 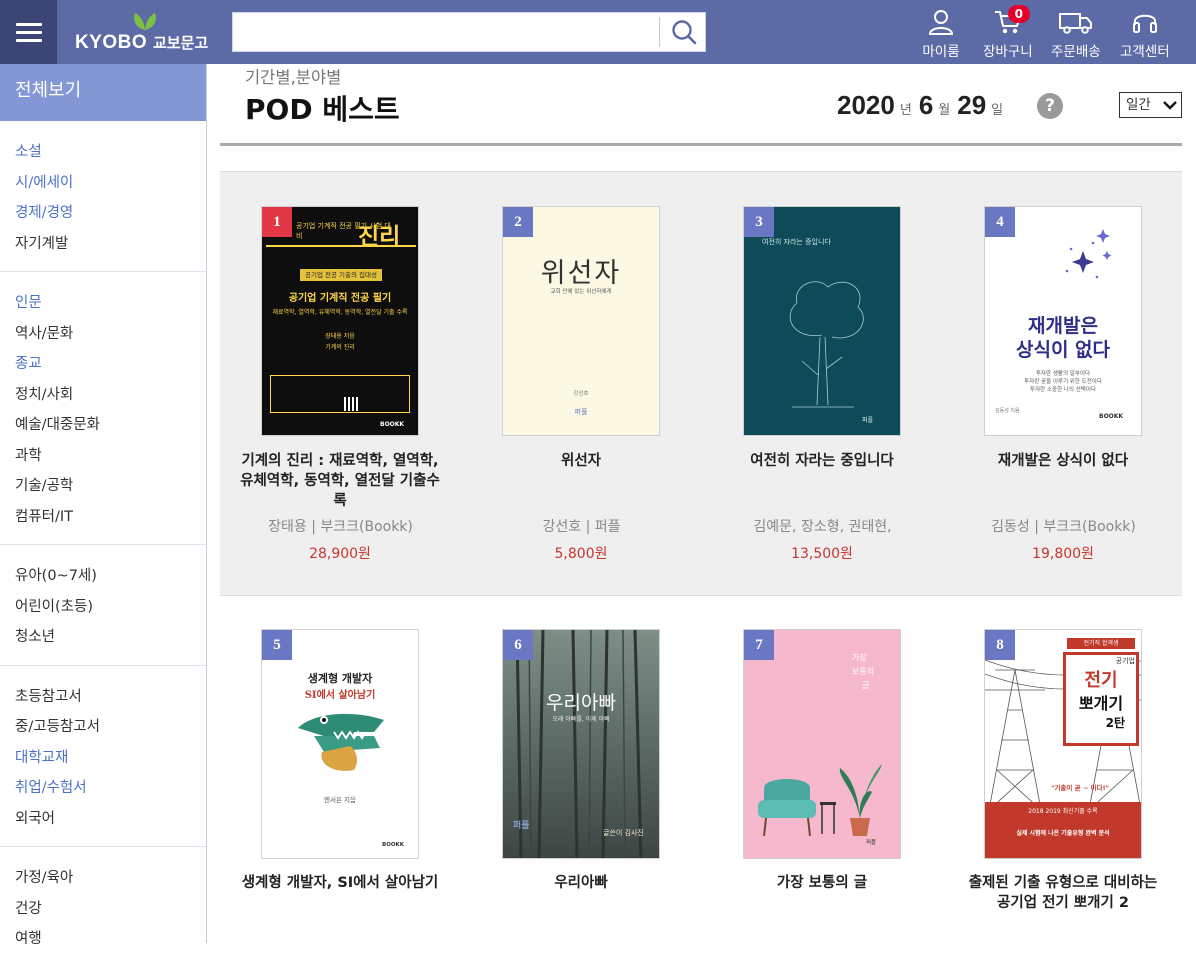 I want to click on book-title: 생계형 개발자, SI에서 살아남기, so click(x=340, y=883).